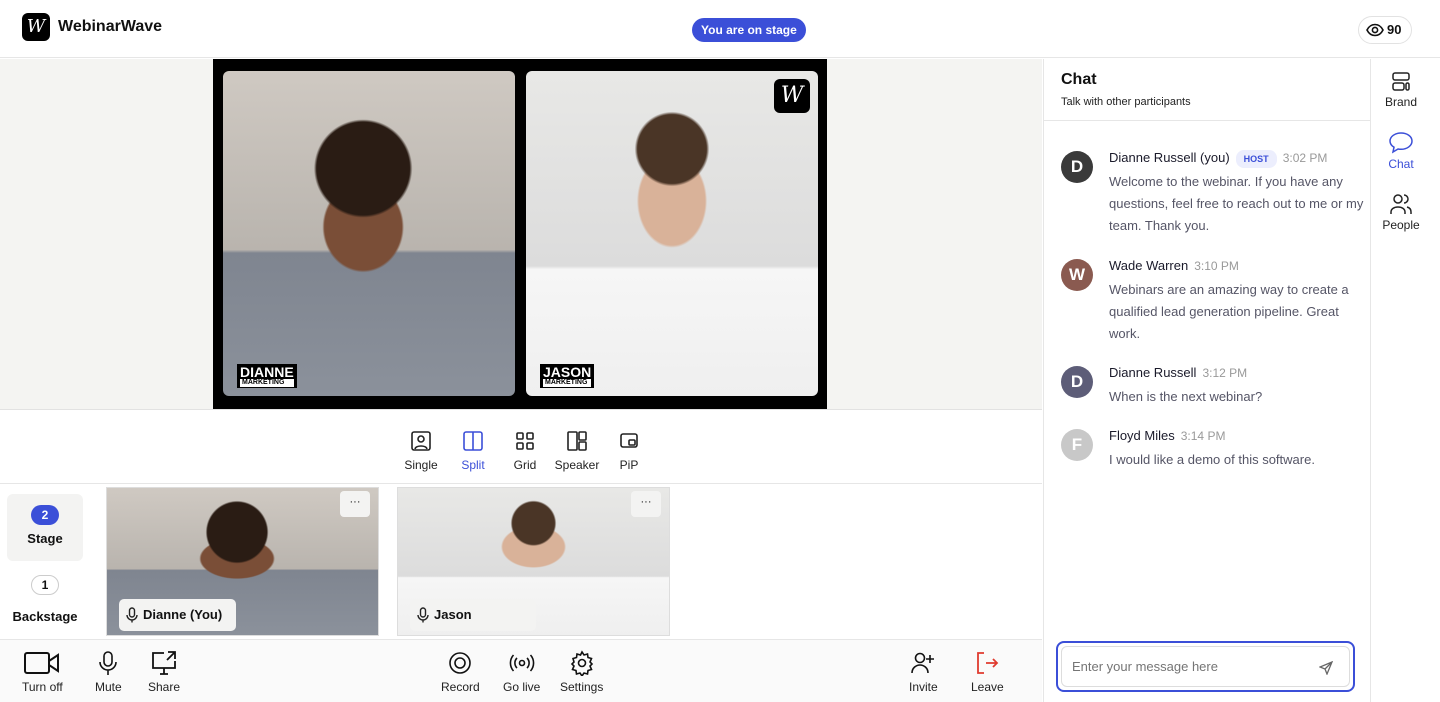 The height and width of the screenshot is (702, 1440). I want to click on message-time: 3:14 PM, so click(1203, 436).